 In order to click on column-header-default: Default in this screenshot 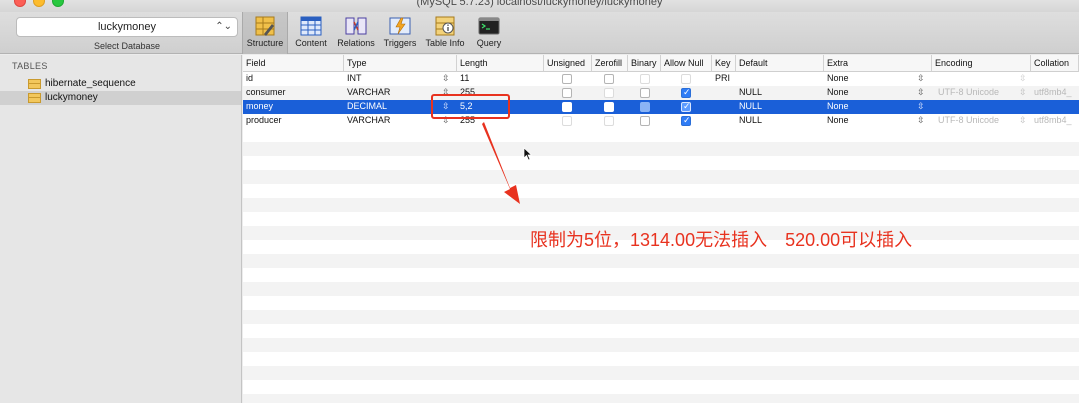, I will do `click(780, 63)`.